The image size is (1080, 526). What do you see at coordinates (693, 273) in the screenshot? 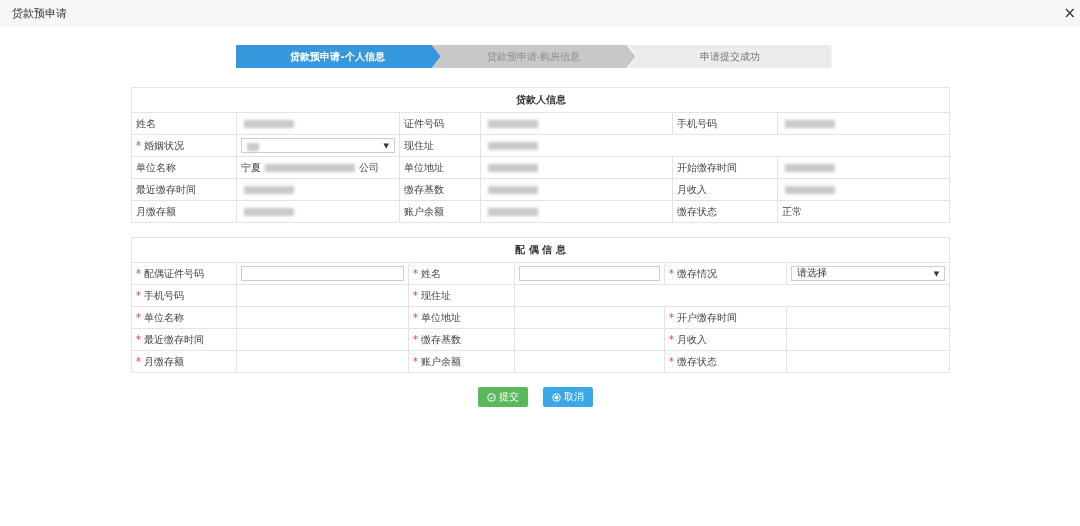
I see `field-label: * 缴存情况` at bounding box center [693, 273].